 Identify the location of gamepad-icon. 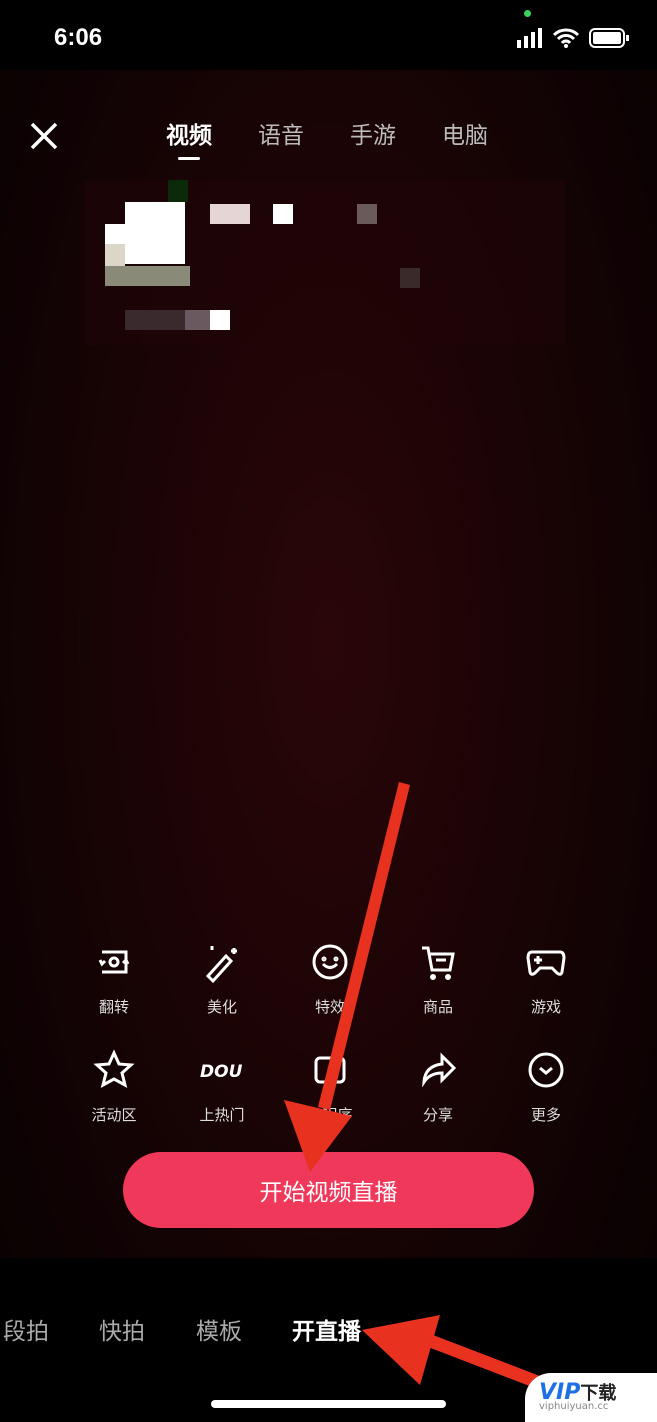
(546, 963).